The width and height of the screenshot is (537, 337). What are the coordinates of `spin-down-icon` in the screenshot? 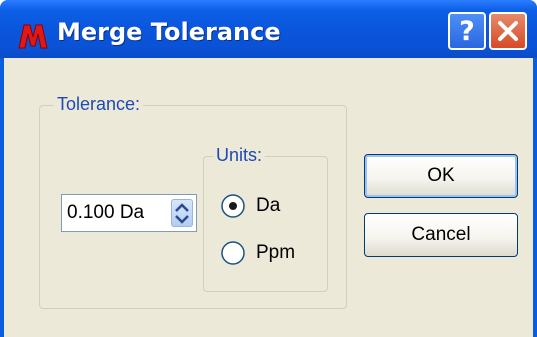 It's located at (182, 219).